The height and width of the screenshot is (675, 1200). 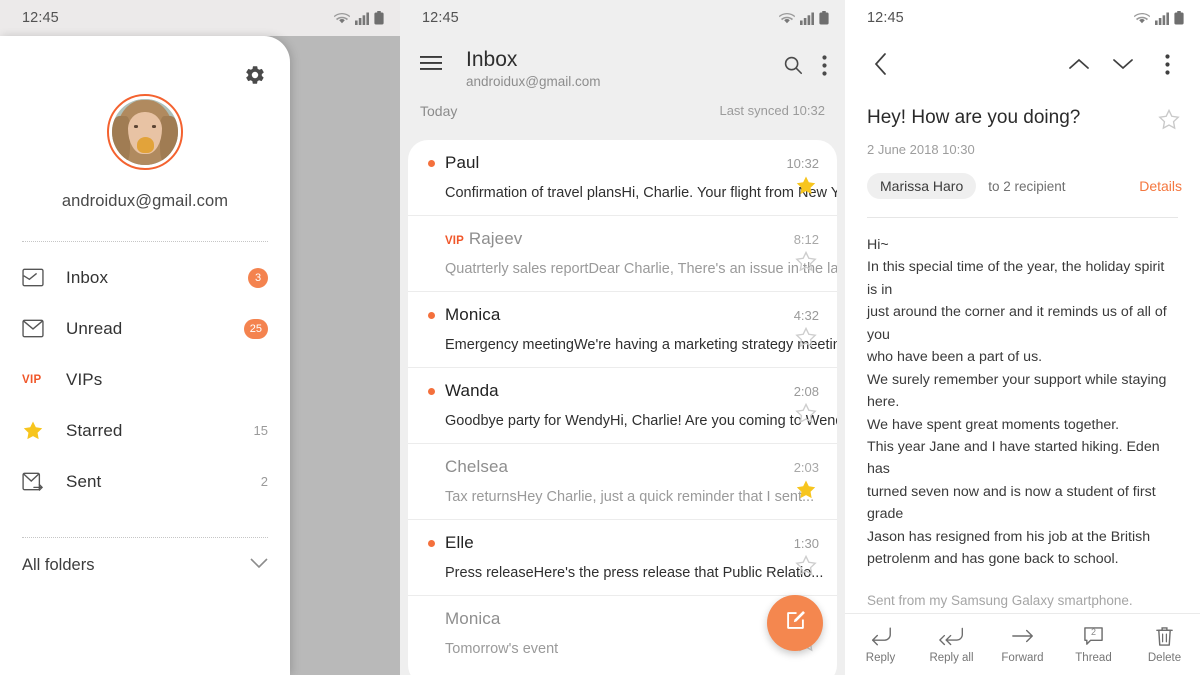 I want to click on account-email-subtitle: androidux@gmail.com, so click(x=533, y=81).